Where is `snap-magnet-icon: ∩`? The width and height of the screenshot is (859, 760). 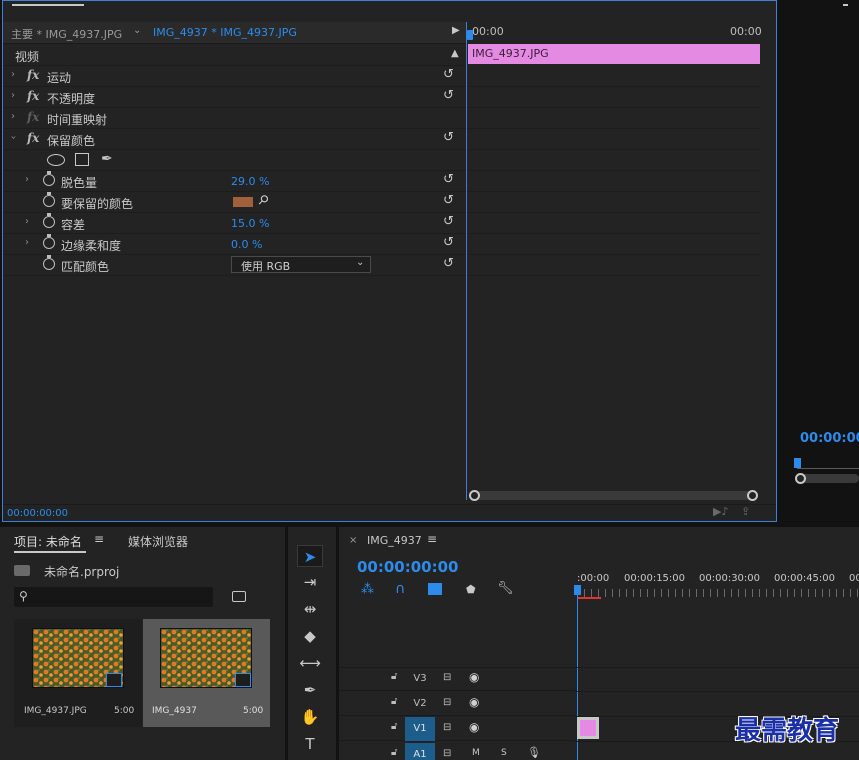 snap-magnet-icon: ∩ is located at coordinates (400, 589).